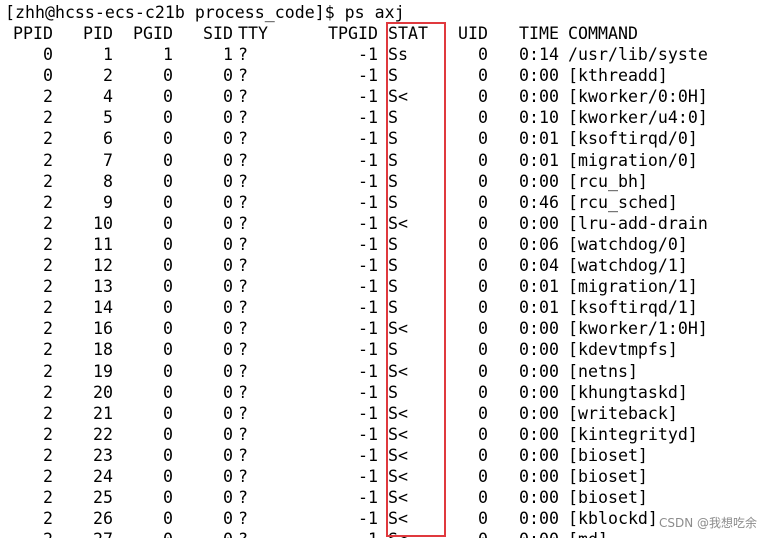  What do you see at coordinates (623, 350) in the screenshot?
I see `cell-command: [kdevtmpfs]` at bounding box center [623, 350].